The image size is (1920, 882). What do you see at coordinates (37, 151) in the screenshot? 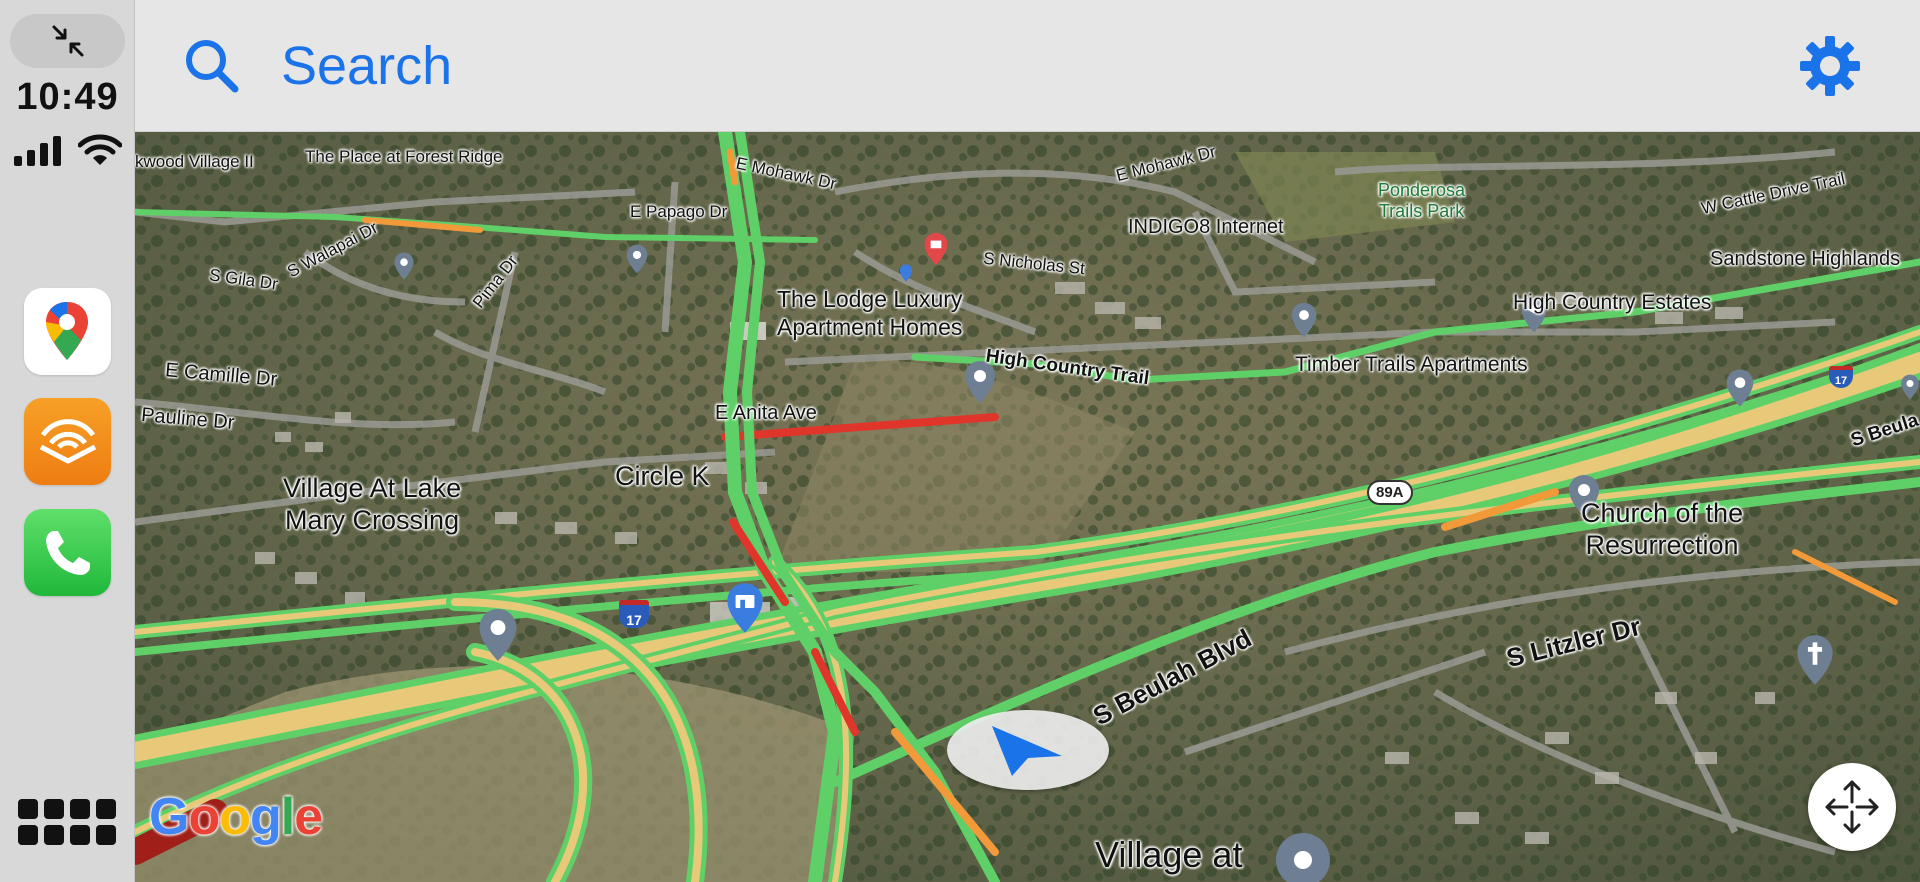
I see `cellular-signal-icon` at bounding box center [37, 151].